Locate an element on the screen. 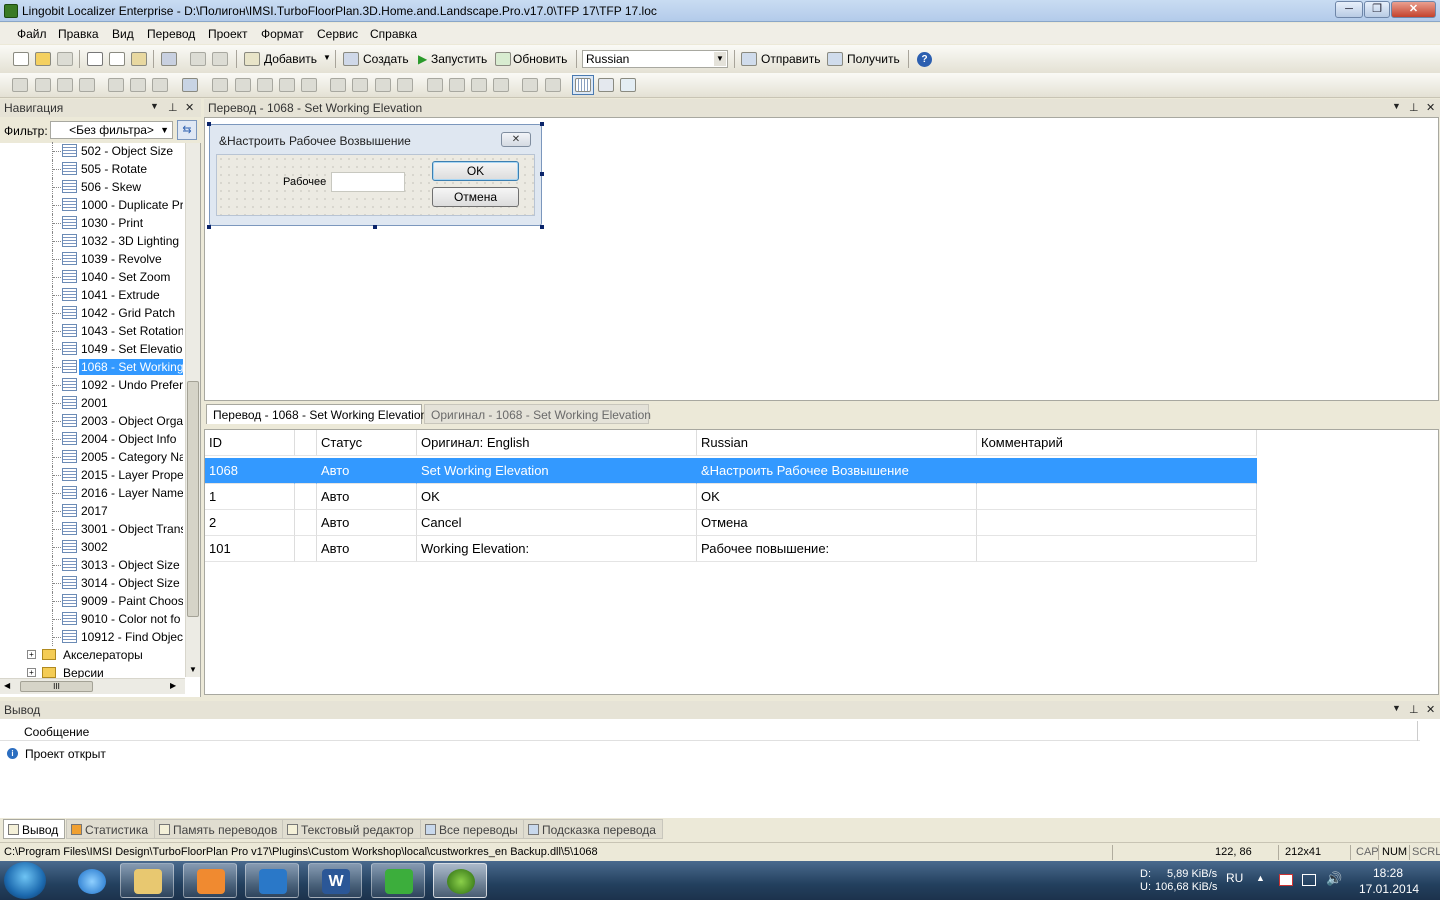  tab-order-icon is located at coordinates (606, 85).